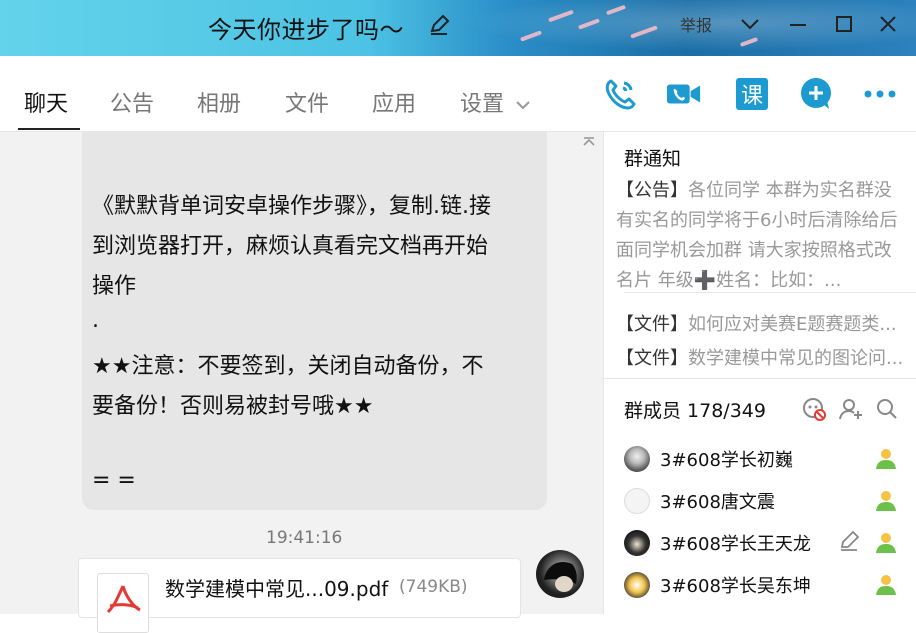  I want to click on title-bar: 今天你进步了吗～ 举报, so click(458, 28).